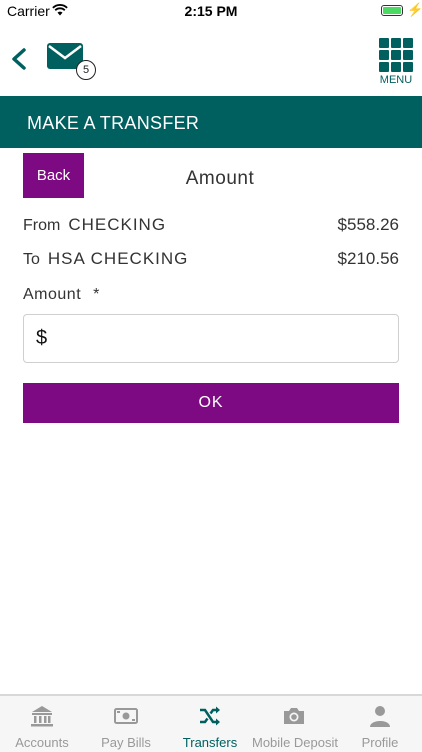  I want to click on tab-label: Pay Bills, so click(126, 742).